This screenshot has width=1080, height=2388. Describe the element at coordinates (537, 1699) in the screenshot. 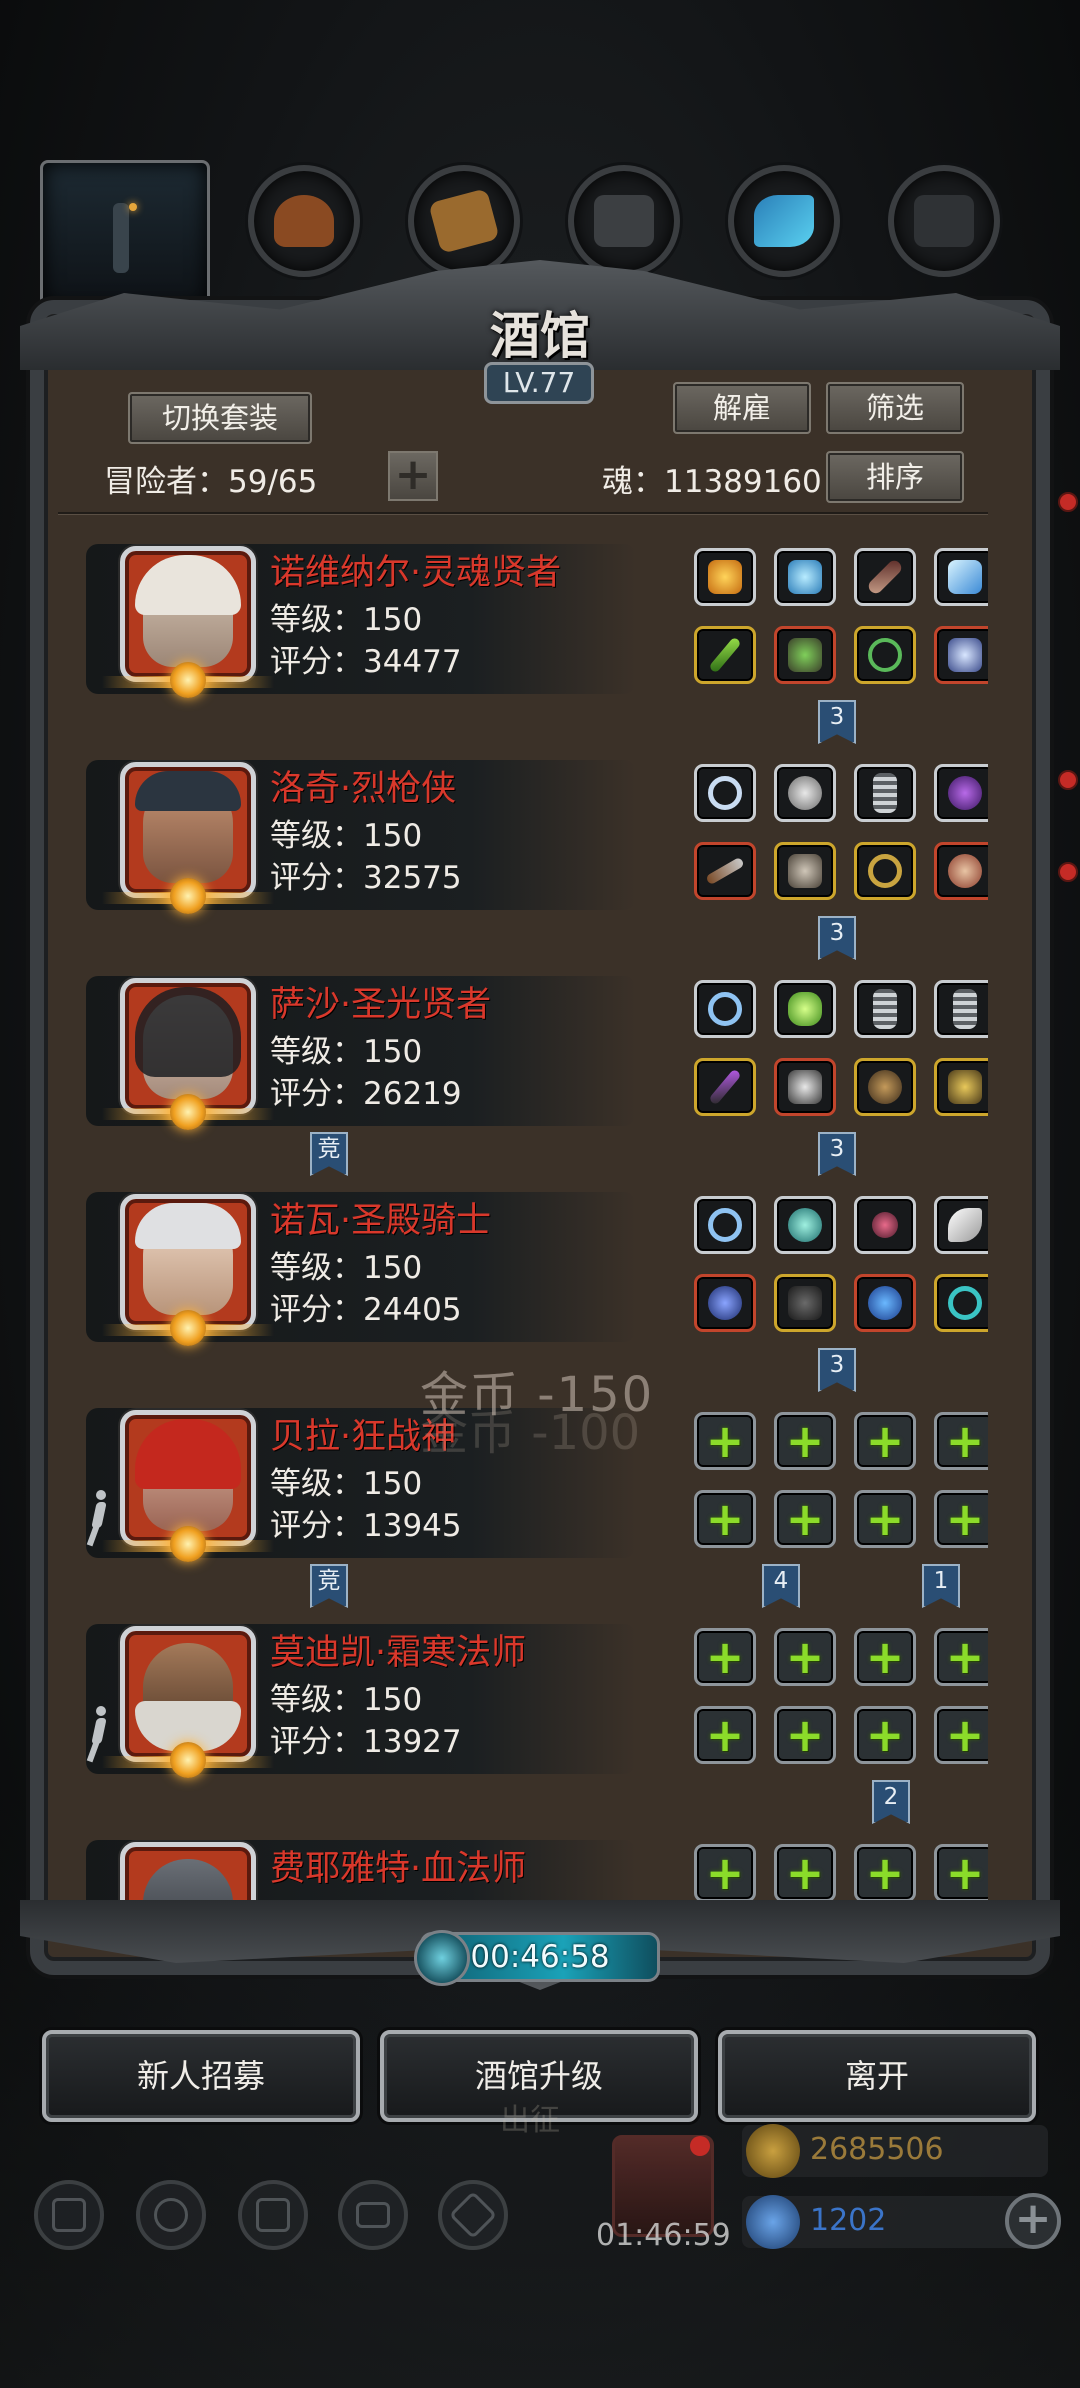

I see `hero-card: 莫迪凯·霜寒法师 等级：150 评分：13927 + + + + + + + +` at that location.